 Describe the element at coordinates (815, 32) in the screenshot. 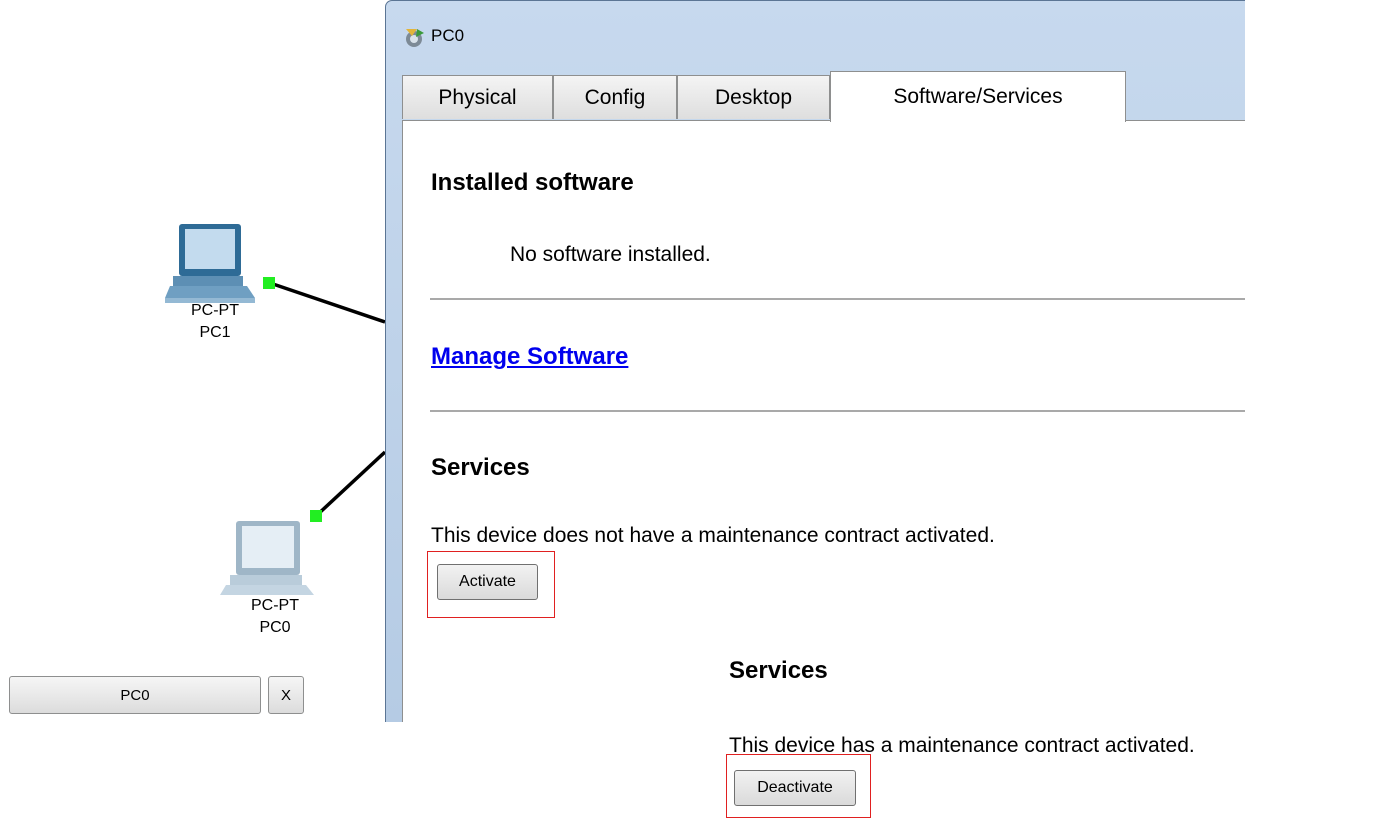

I see `window-titlebar: PC0` at that location.